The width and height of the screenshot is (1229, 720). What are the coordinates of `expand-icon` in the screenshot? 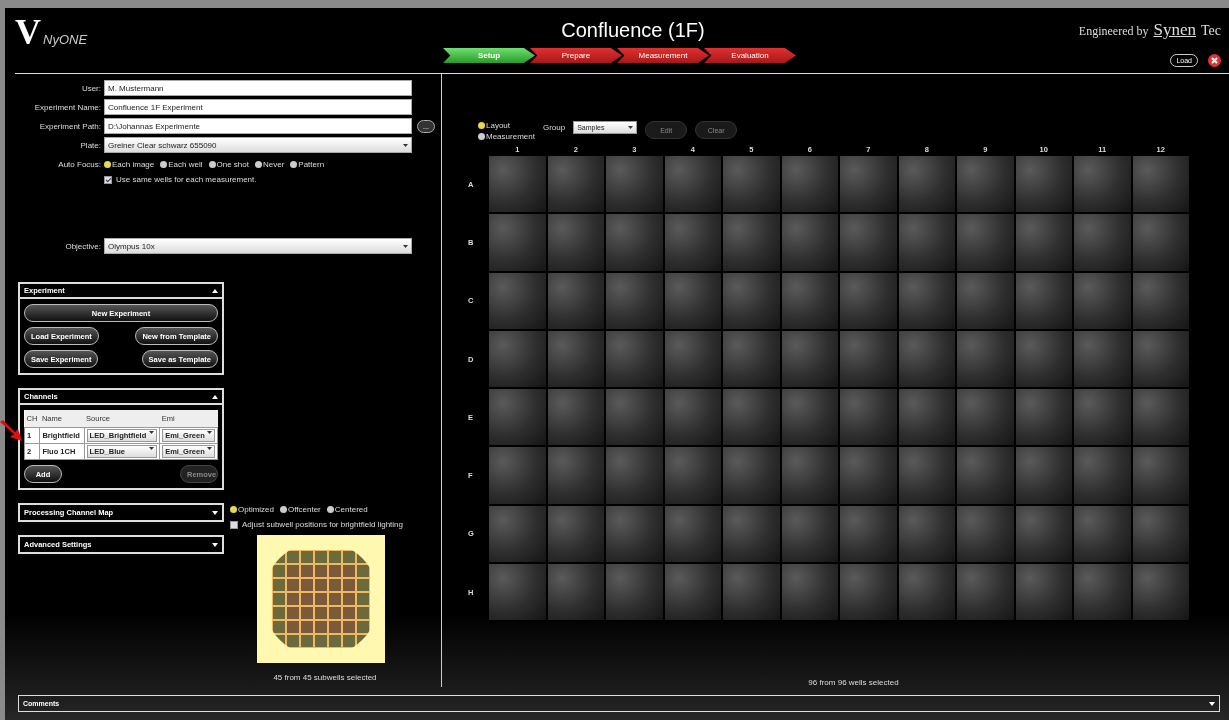 It's located at (1212, 703).